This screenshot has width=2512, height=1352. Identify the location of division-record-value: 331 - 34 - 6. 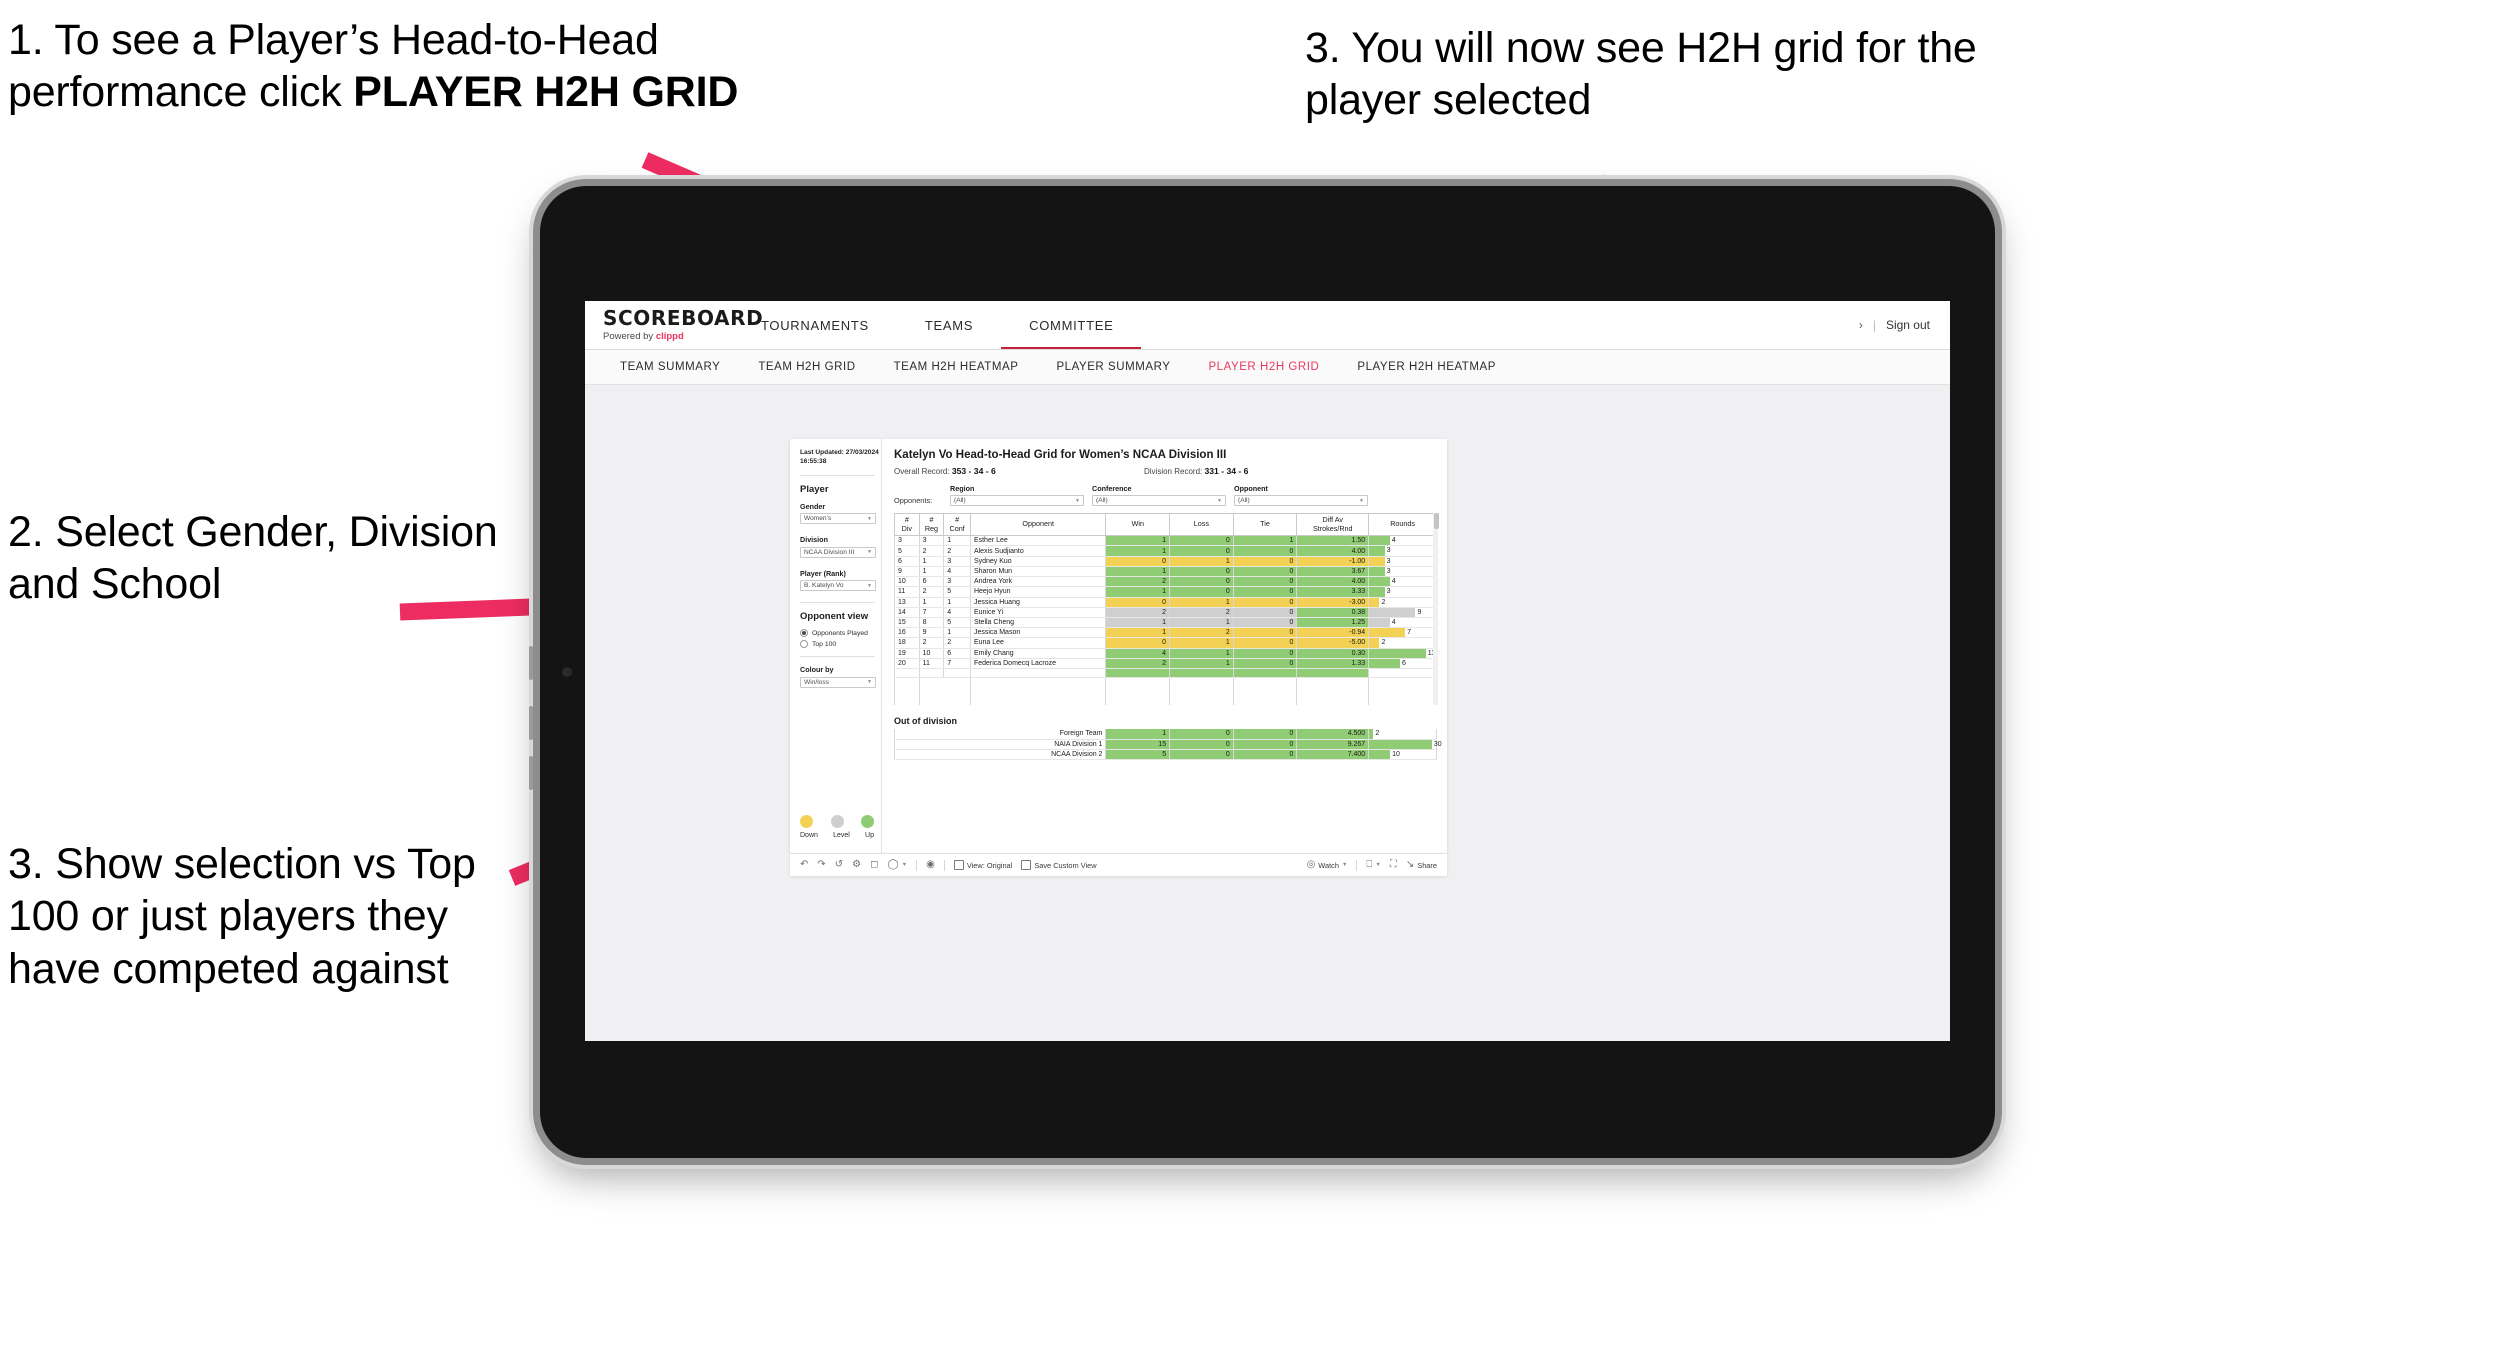
(1226, 471).